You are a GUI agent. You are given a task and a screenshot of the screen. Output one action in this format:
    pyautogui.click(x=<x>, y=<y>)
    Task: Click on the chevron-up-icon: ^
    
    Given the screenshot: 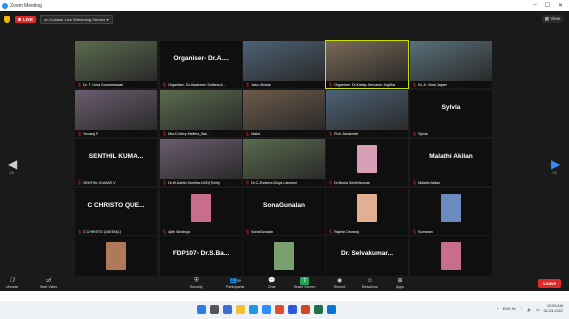 What is the action you would take?
    pyautogui.click(x=498, y=309)
    